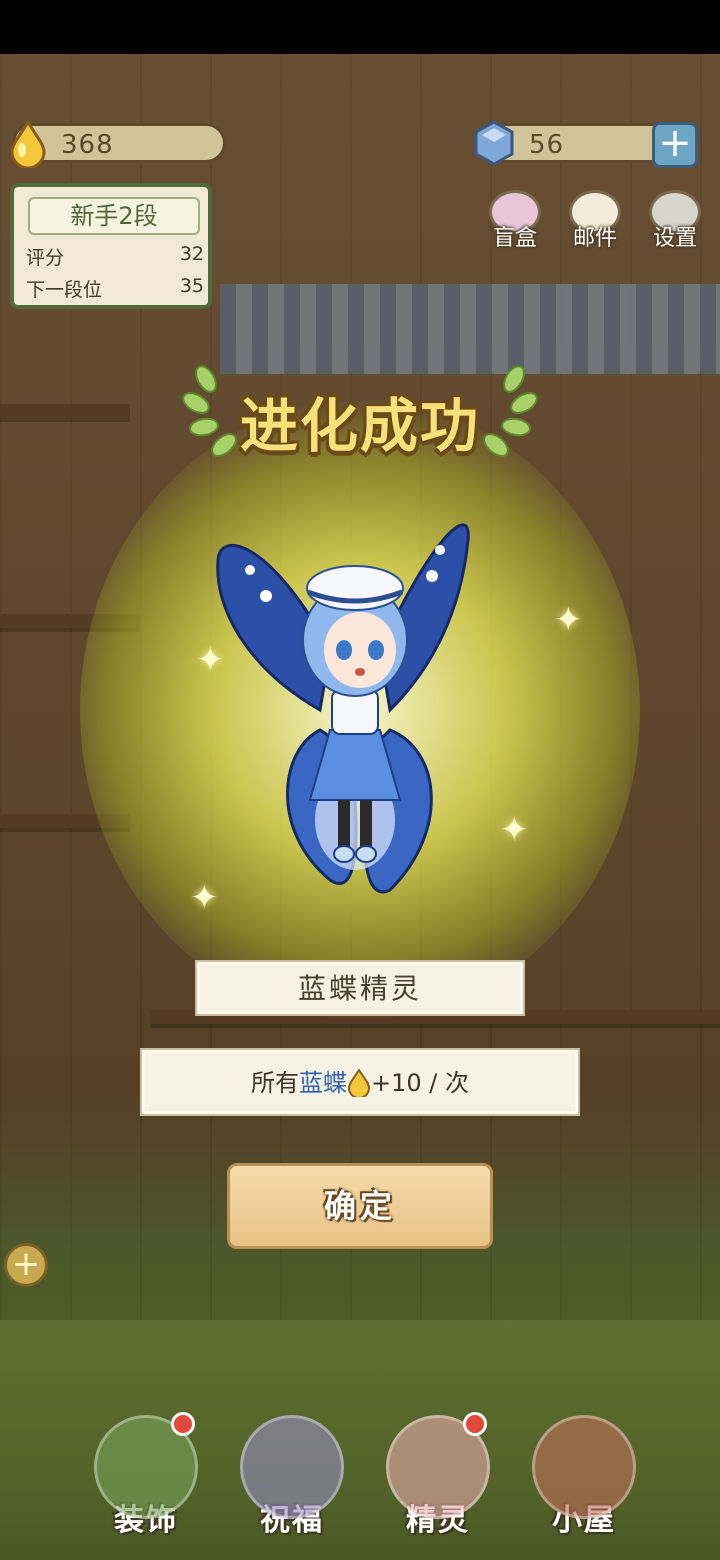 Image resolution: width=720 pixels, height=1560 pixels. What do you see at coordinates (115, 288) in the screenshot?
I see `rank-next-row: 下一段位 35` at bounding box center [115, 288].